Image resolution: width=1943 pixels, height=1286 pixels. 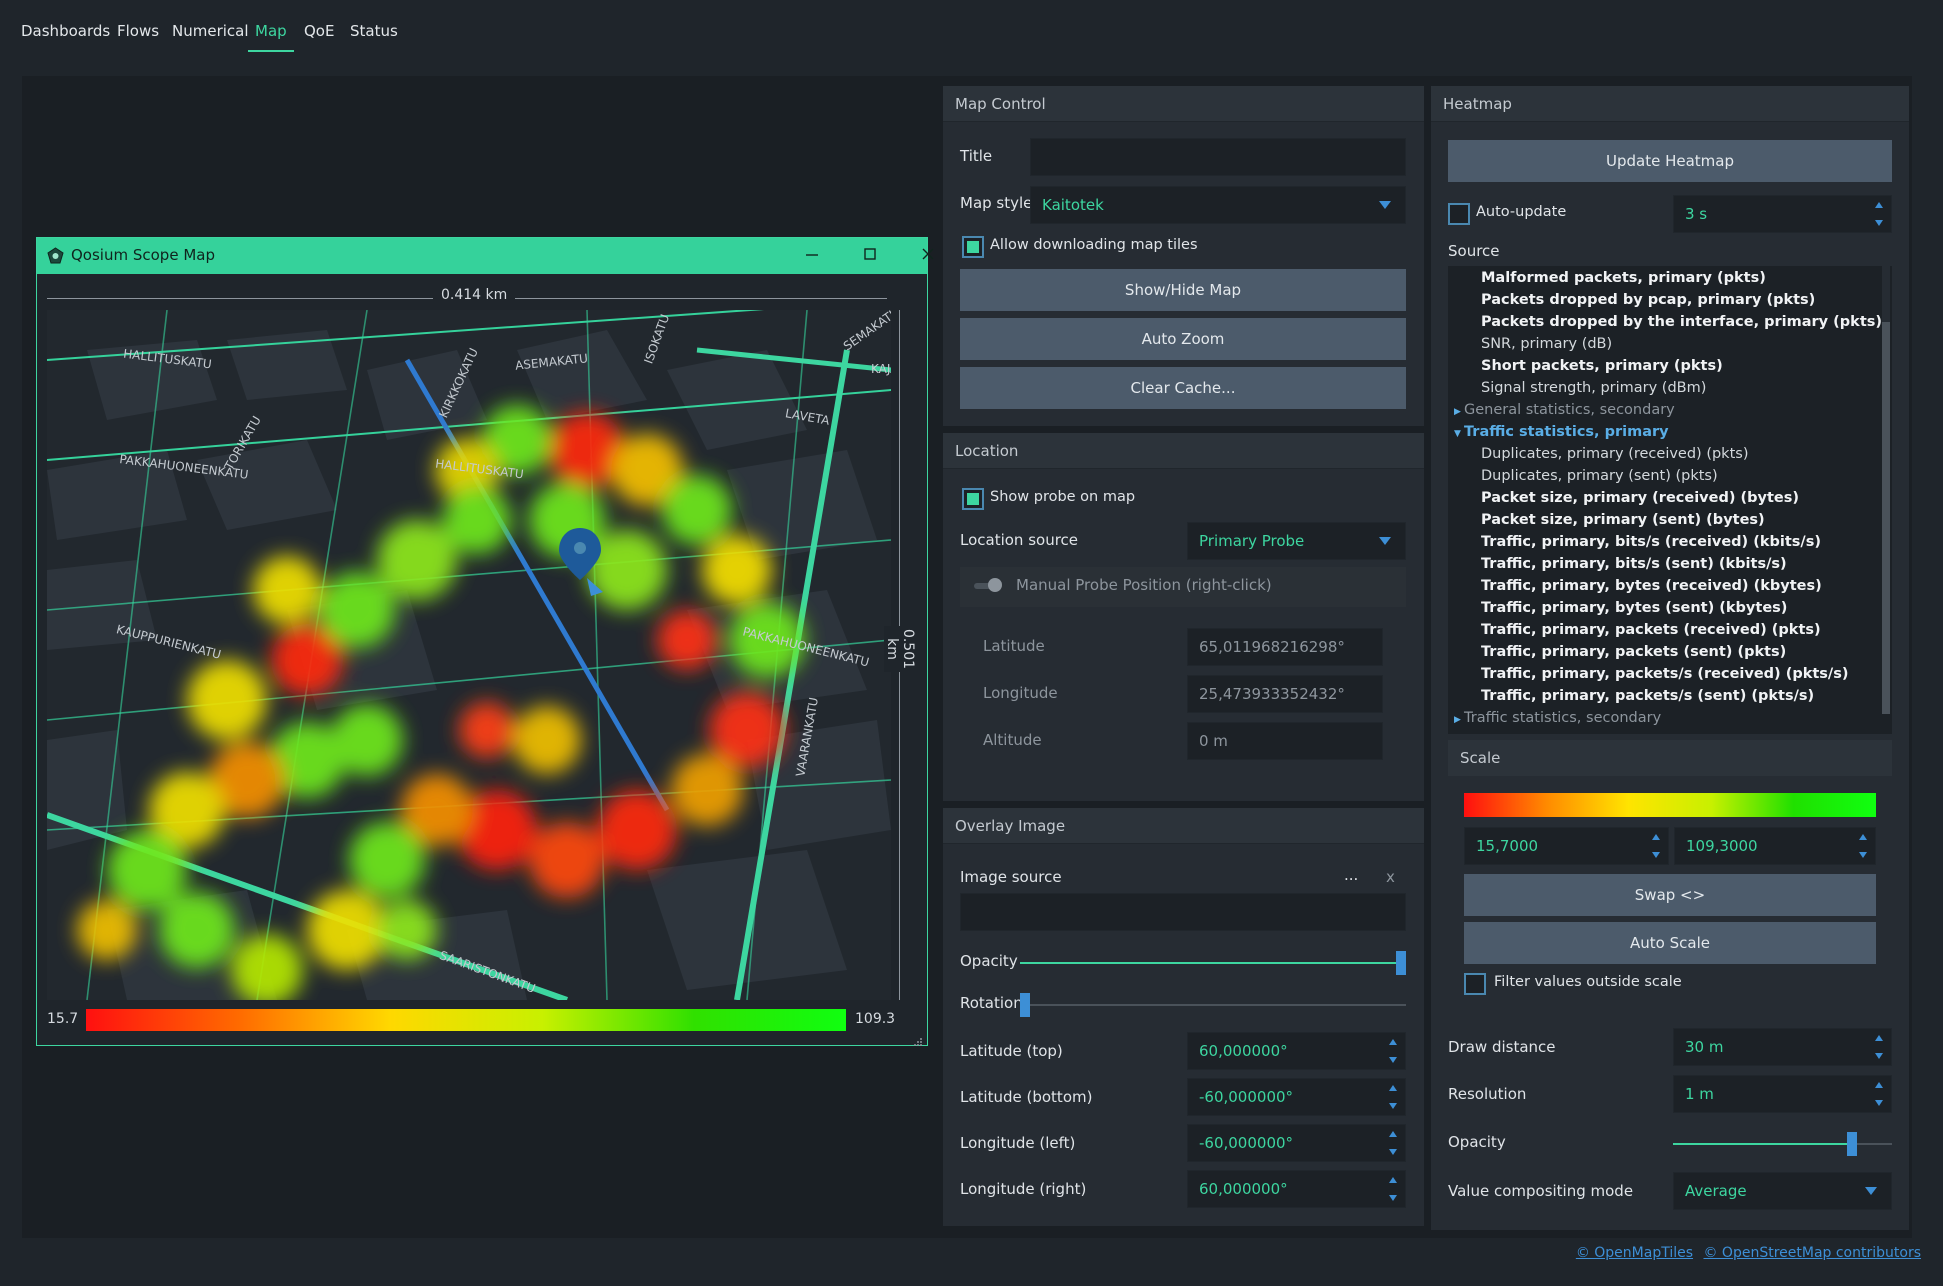 What do you see at coordinates (210, 36) in the screenshot?
I see `tab-numerical: Numerical` at bounding box center [210, 36].